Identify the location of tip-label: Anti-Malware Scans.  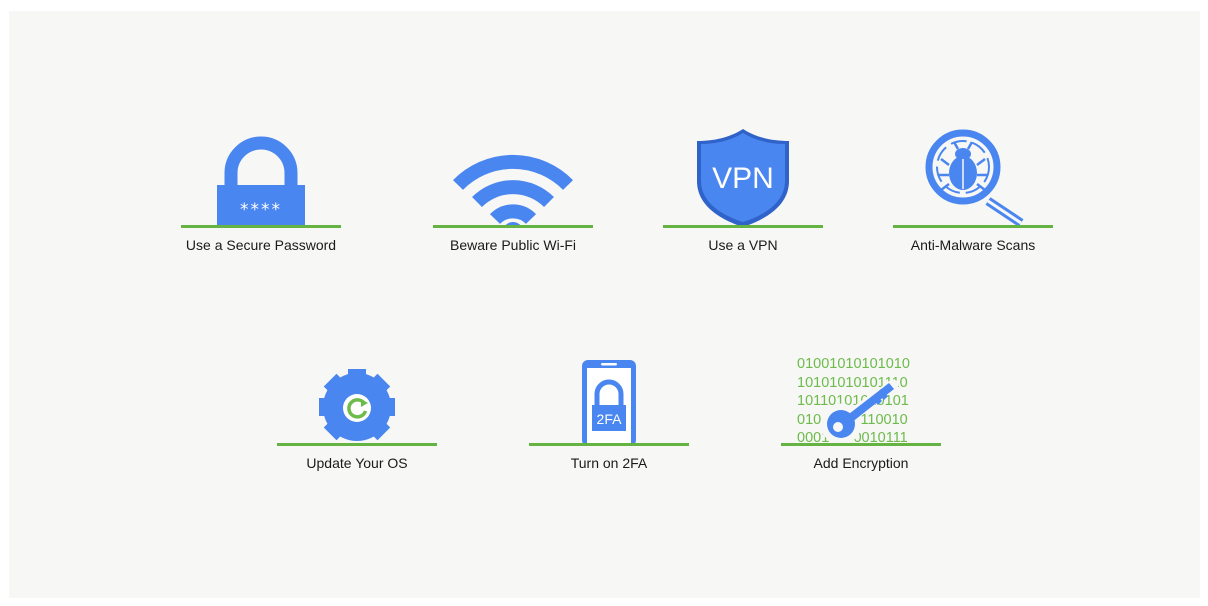
(973, 245).